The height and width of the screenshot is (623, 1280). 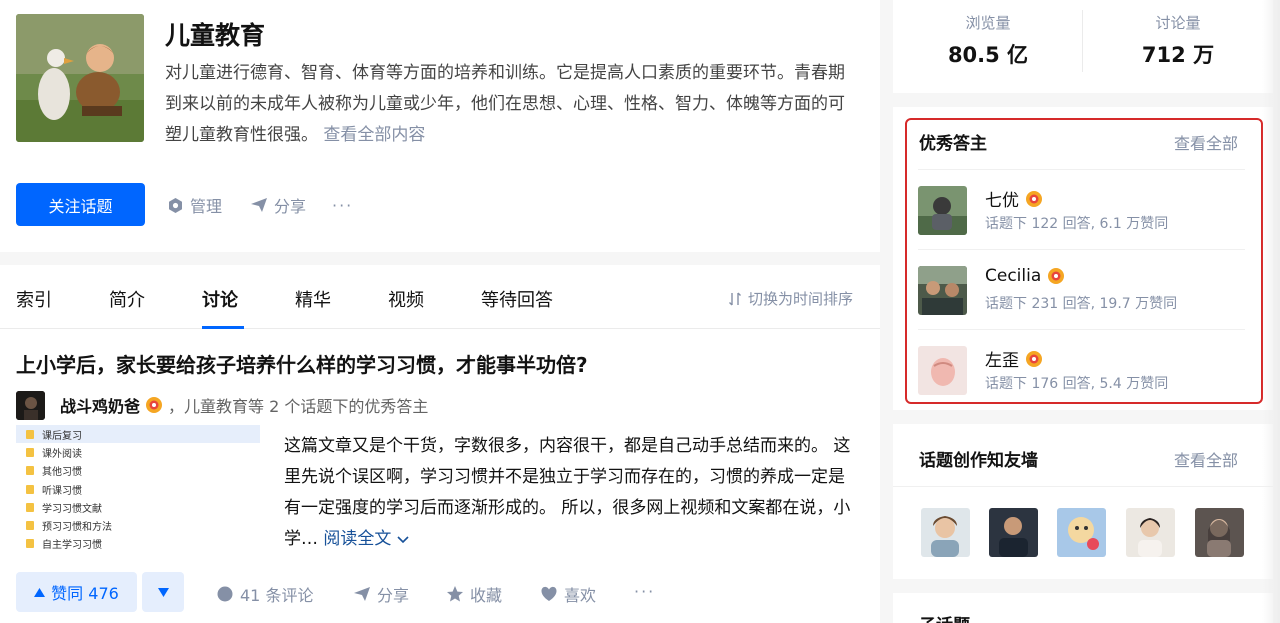 I want to click on read-more-link: 阅读全文, so click(x=366, y=539).